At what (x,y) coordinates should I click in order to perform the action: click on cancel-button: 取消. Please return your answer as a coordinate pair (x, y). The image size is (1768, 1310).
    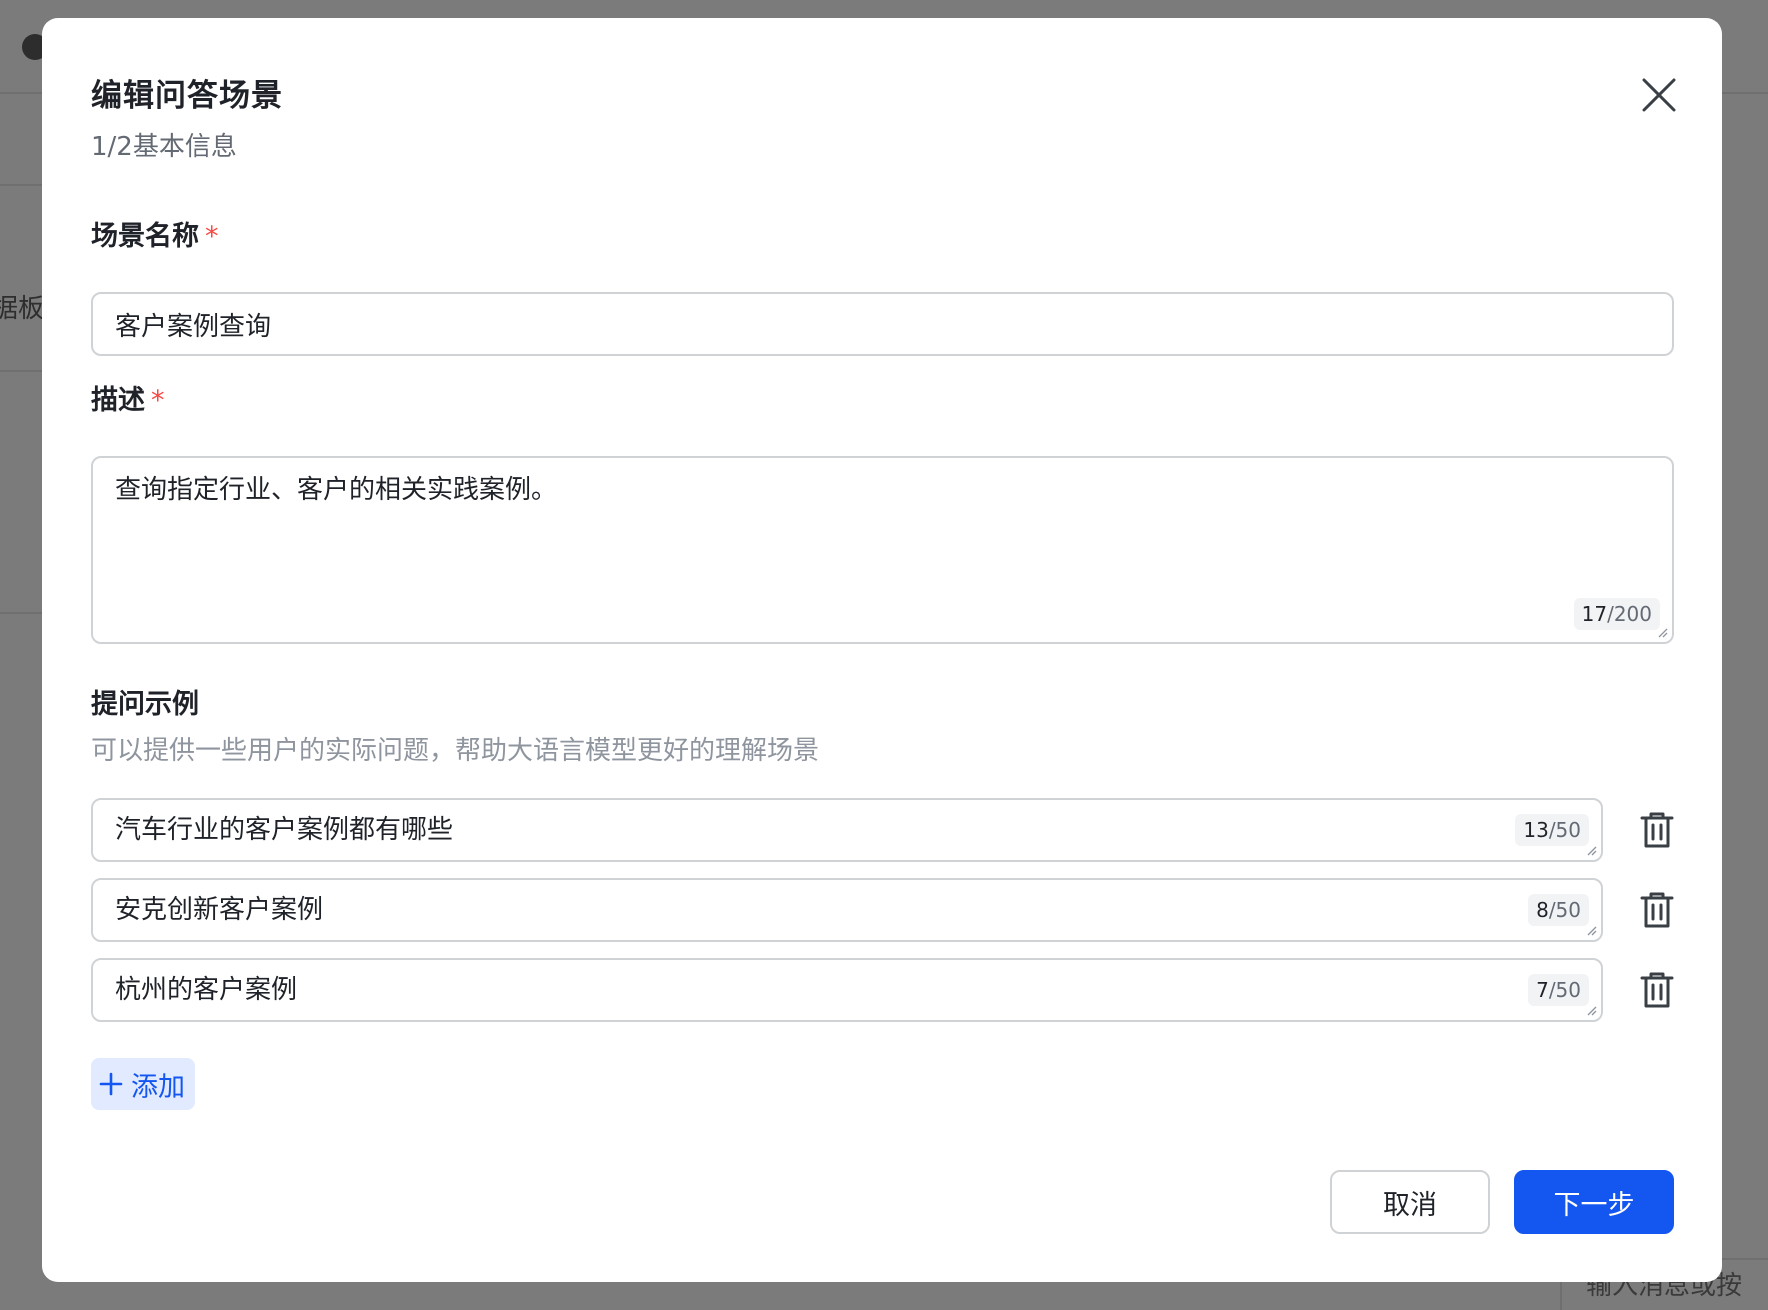
    Looking at the image, I should click on (1410, 1202).